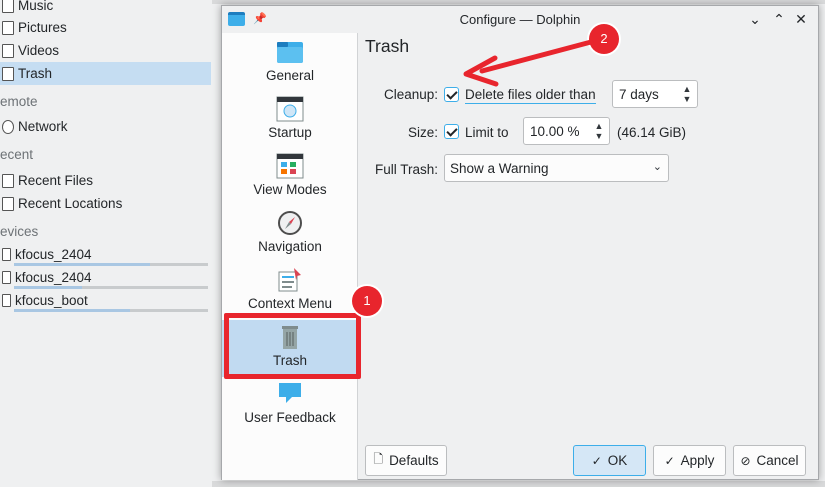 The width and height of the screenshot is (825, 487). I want to click on recent-files-icon, so click(8, 180).